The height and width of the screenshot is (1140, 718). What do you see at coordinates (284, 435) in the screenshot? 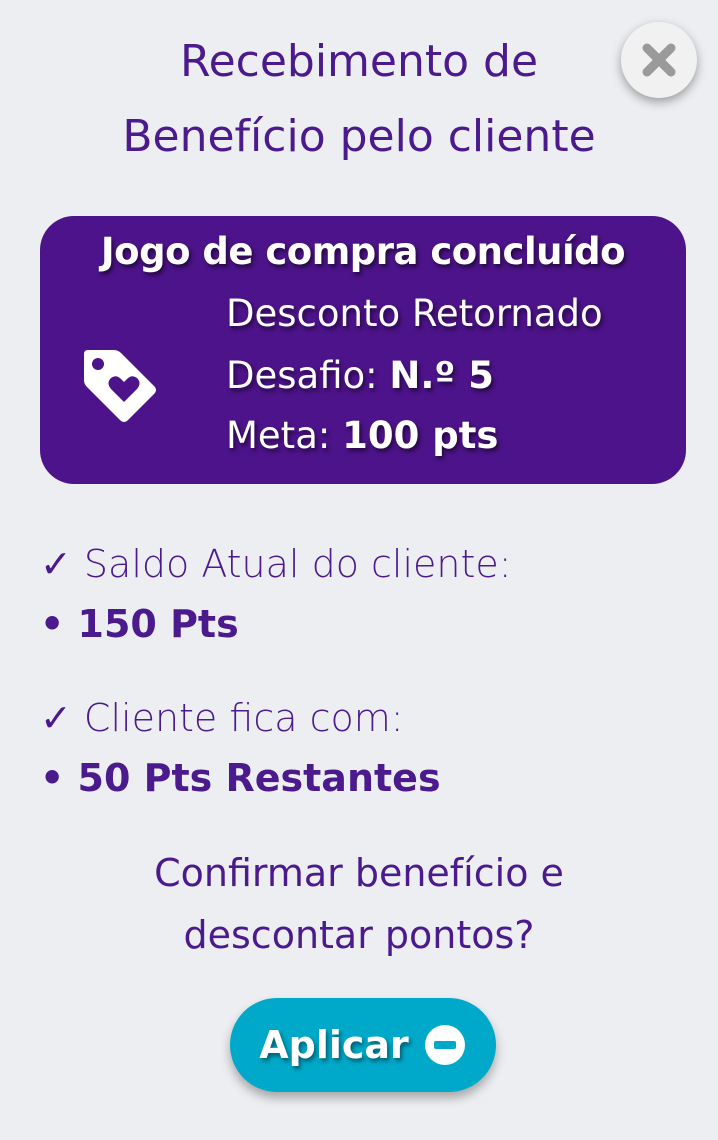
I see `goal-label: Meta:` at bounding box center [284, 435].